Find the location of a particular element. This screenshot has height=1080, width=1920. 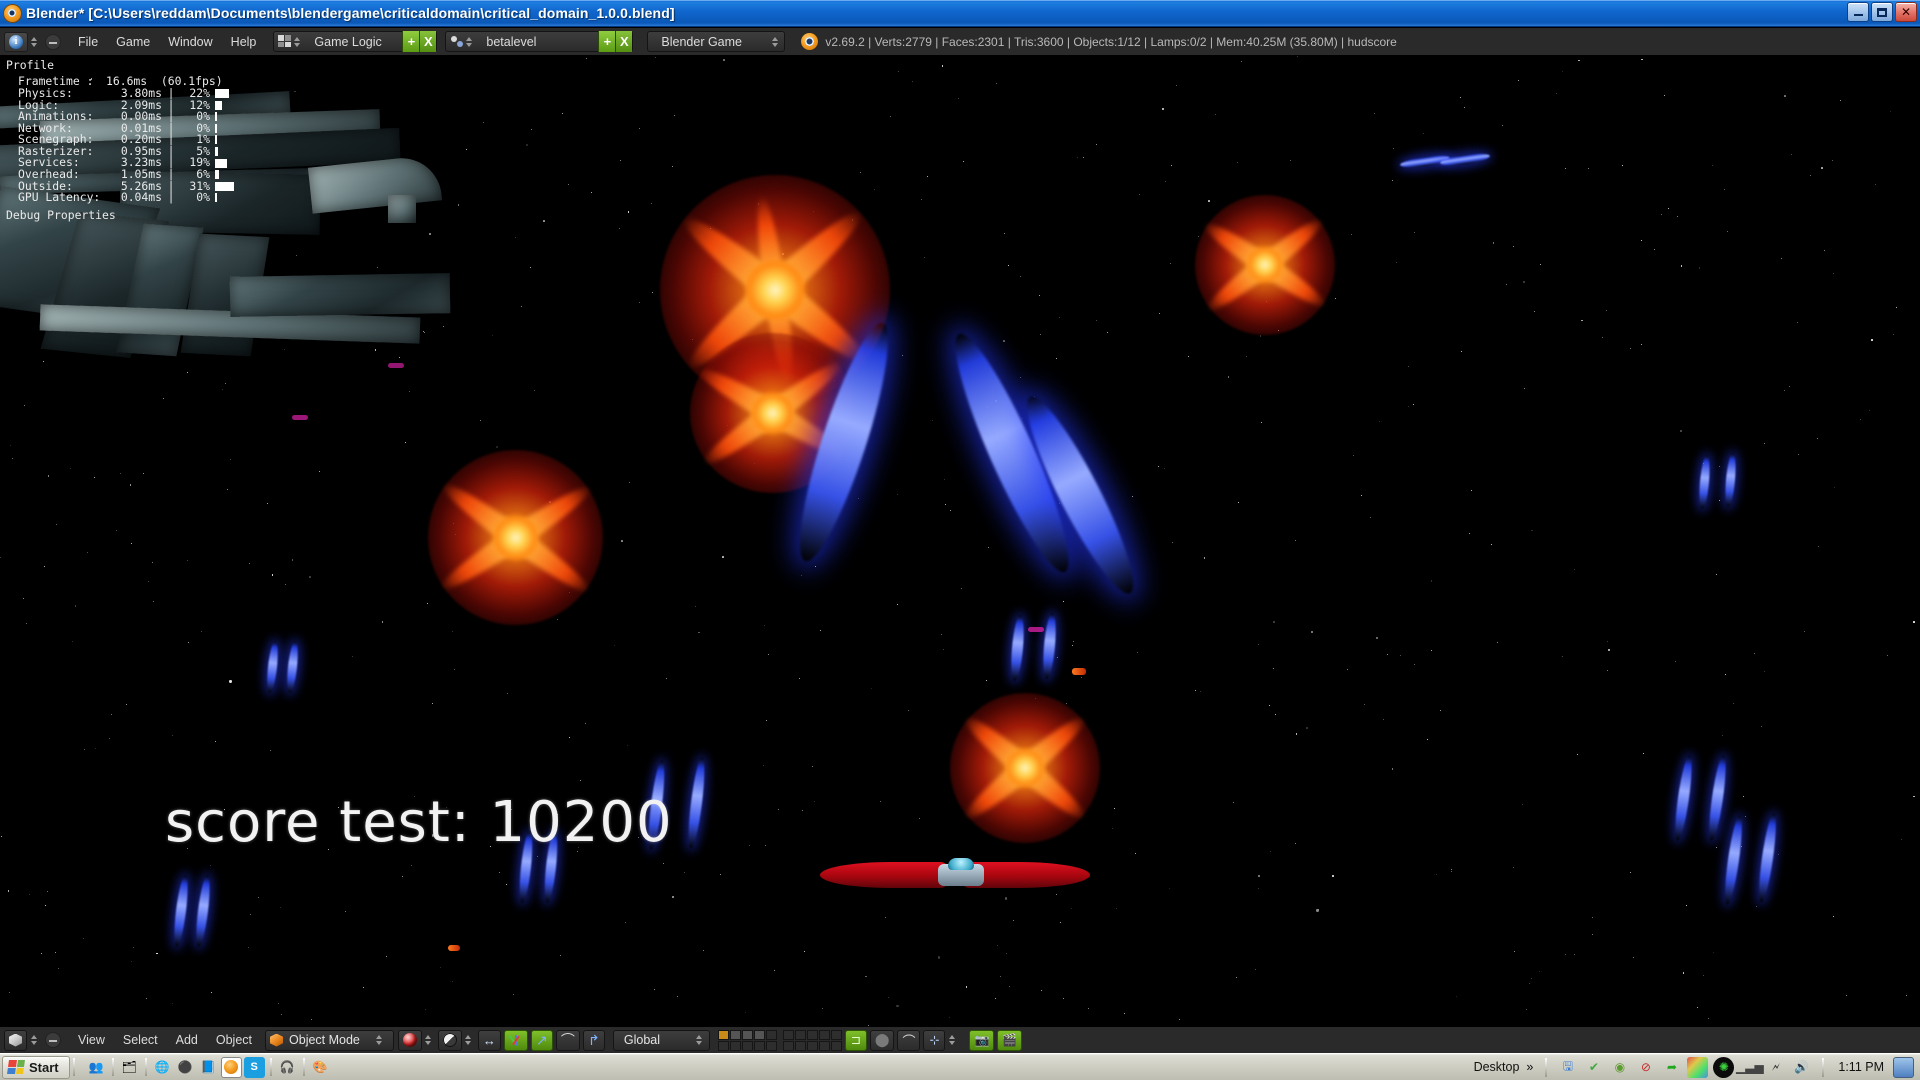

manipulator-extra-icon: ↱ is located at coordinates (593, 1040).